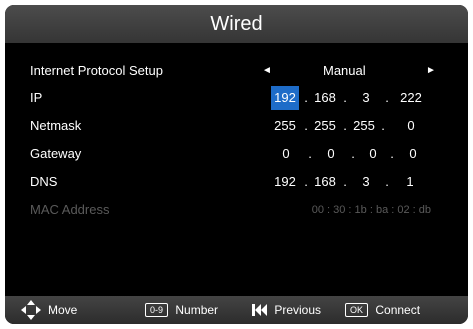  What do you see at coordinates (236, 24) in the screenshot?
I see `page-title: Wired` at bounding box center [236, 24].